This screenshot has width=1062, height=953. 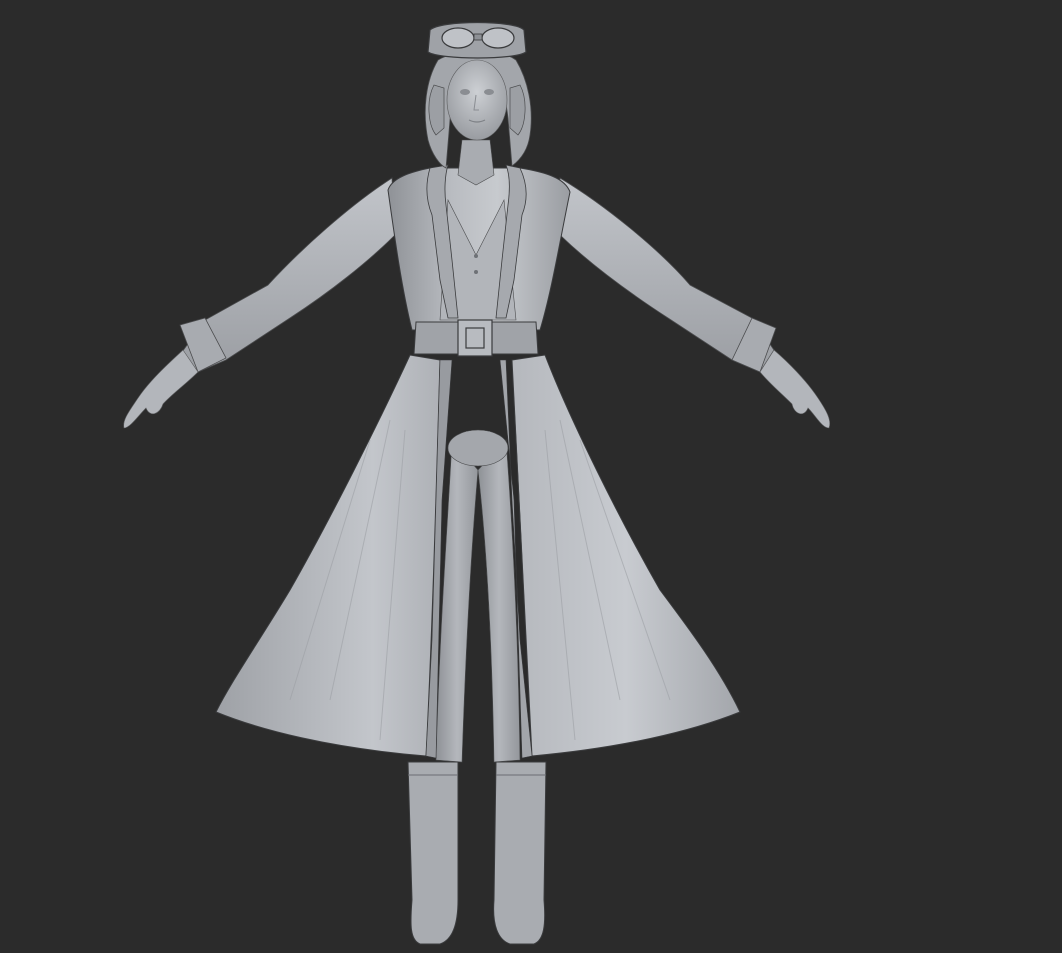 What do you see at coordinates (478, 448) in the screenshot?
I see `hip-area` at bounding box center [478, 448].